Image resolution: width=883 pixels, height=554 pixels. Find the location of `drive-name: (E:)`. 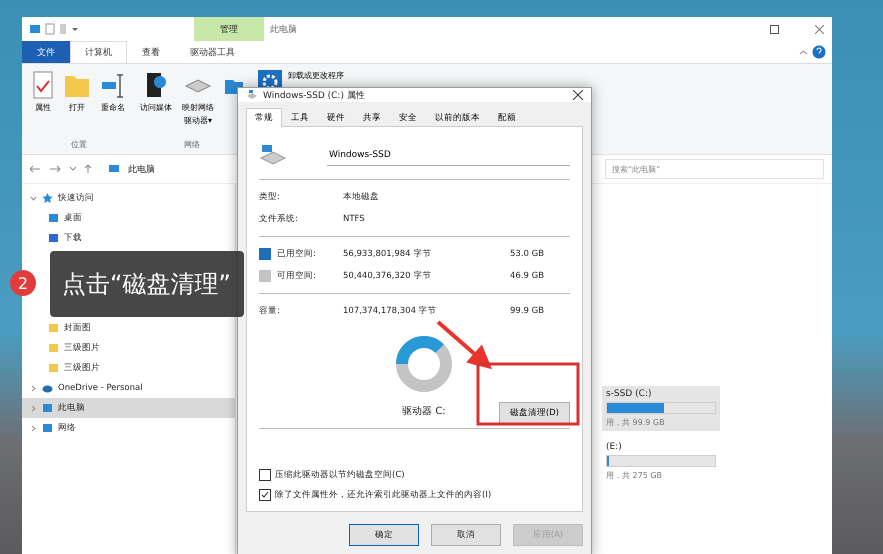

drive-name: (E:) is located at coordinates (614, 447).